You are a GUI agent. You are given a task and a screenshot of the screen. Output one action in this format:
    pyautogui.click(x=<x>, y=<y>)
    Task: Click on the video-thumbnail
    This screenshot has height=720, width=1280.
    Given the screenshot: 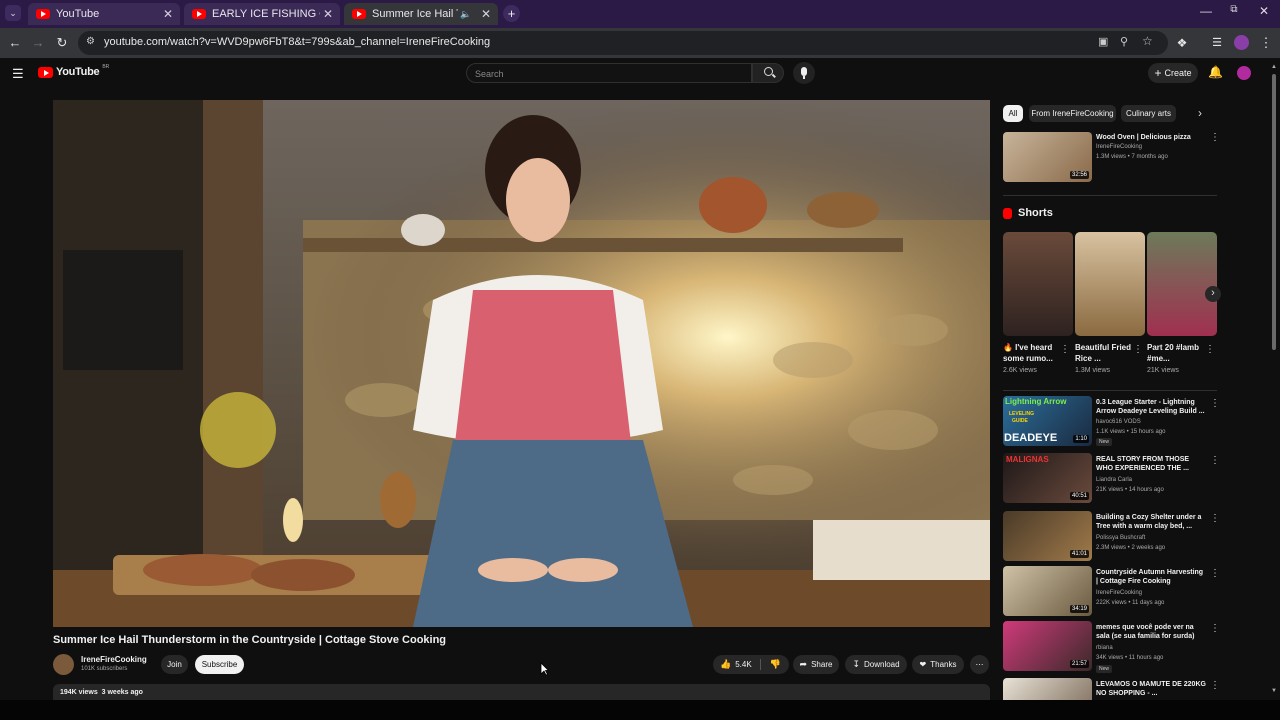 What is the action you would take?
    pyautogui.click(x=1047, y=689)
    